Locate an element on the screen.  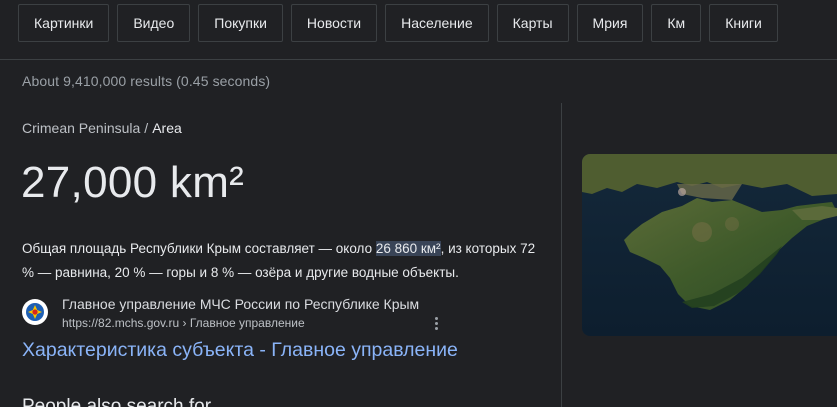
chip-km: Км is located at coordinates (676, 23).